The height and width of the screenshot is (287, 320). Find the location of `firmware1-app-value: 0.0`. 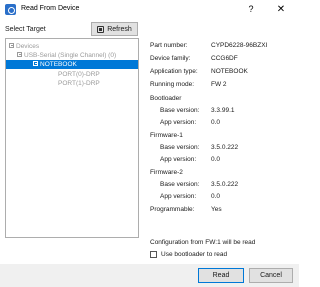

firmware1-app-value: 0.0 is located at coordinates (216, 159).